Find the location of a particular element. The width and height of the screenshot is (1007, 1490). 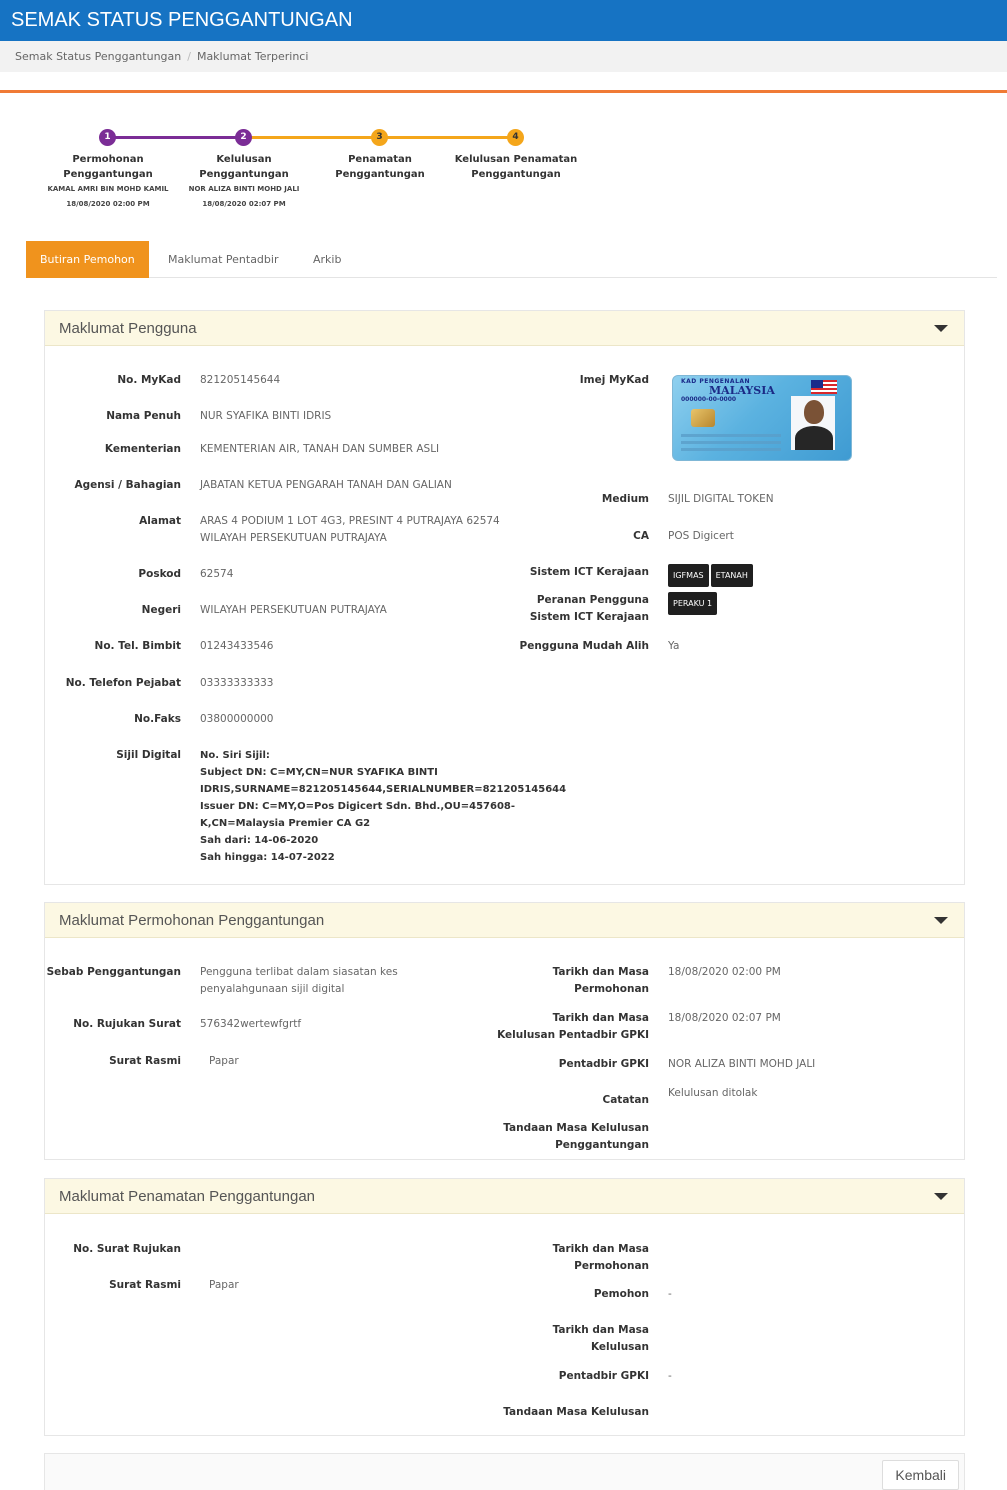

peranan-badges: PERAKU 1 is located at coordinates (693, 603).